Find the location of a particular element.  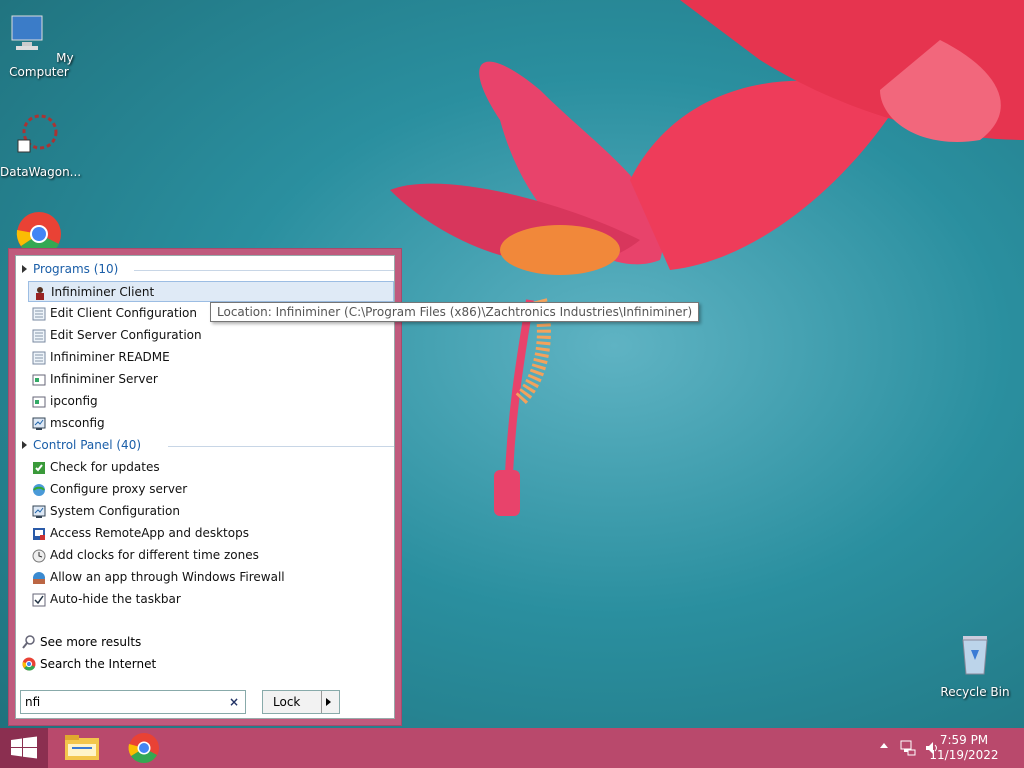

item-label: msconfig is located at coordinates (77, 423).